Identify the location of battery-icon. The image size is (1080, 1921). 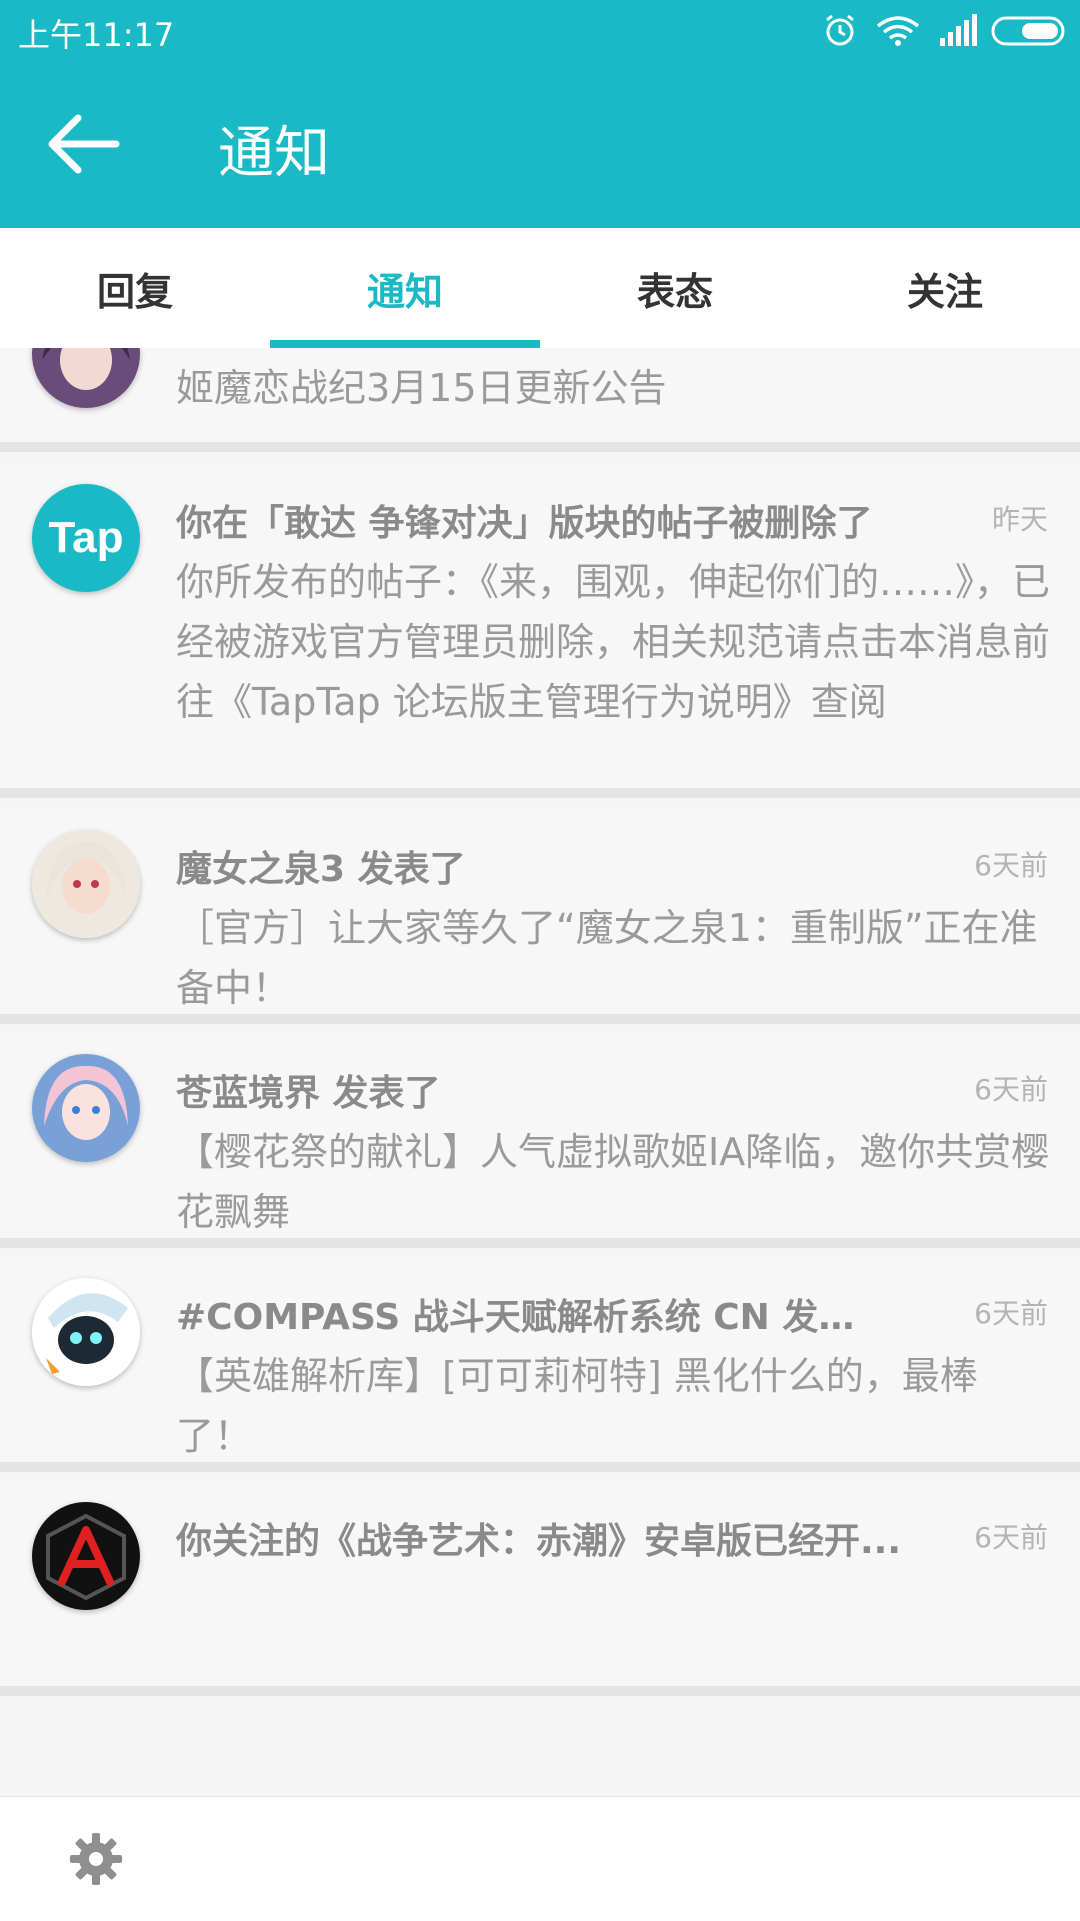
(1028, 31).